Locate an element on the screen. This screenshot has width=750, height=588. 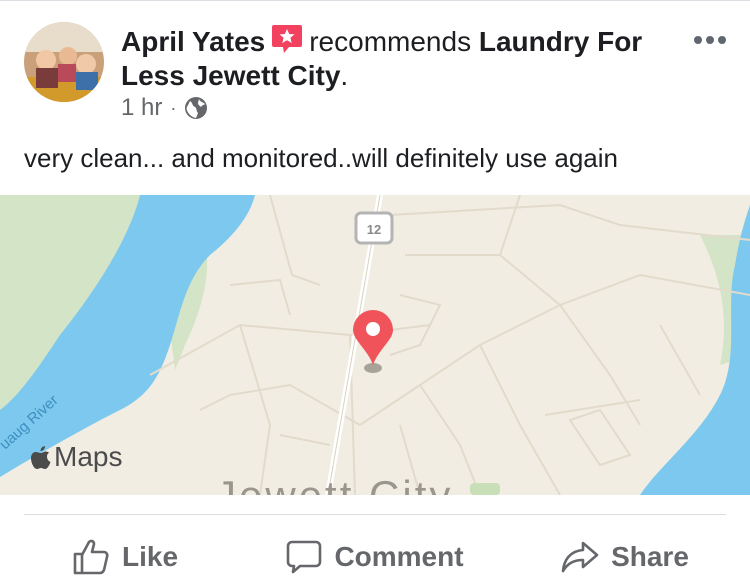
action-verb: recommends is located at coordinates (390, 41).